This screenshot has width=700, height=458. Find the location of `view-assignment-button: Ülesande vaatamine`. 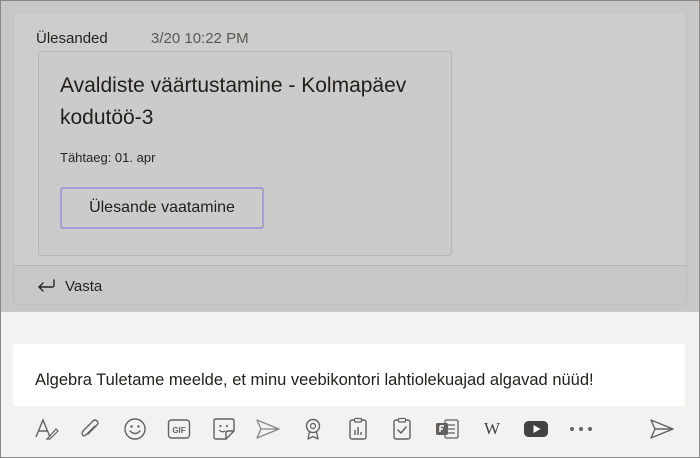

view-assignment-button: Ülesande vaatamine is located at coordinates (162, 208).